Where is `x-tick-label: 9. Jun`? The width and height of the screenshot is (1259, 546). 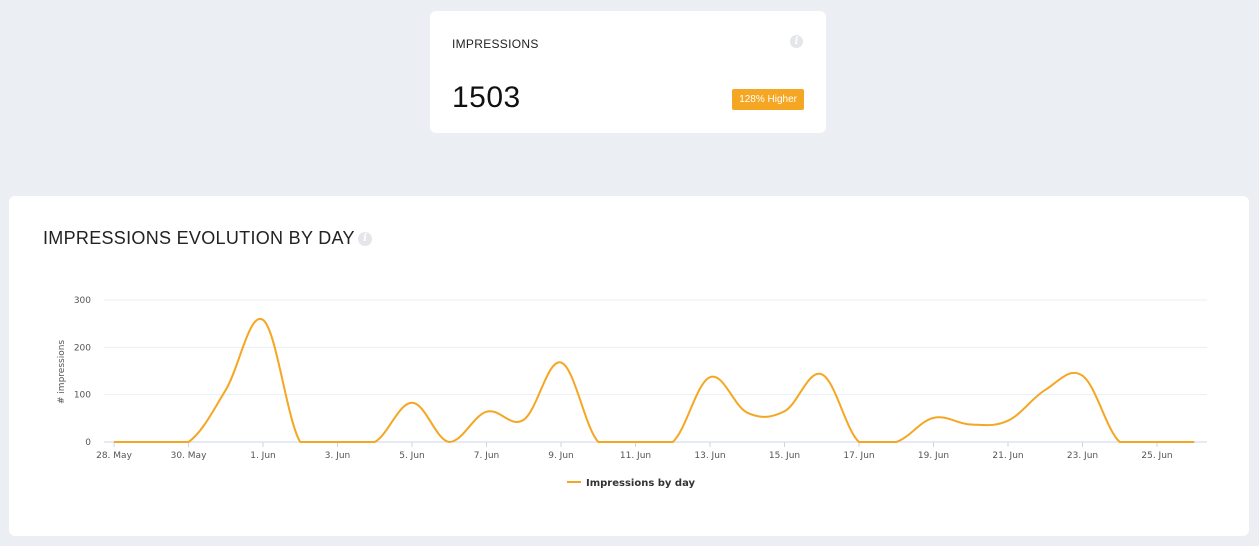 x-tick-label: 9. Jun is located at coordinates (561, 456).